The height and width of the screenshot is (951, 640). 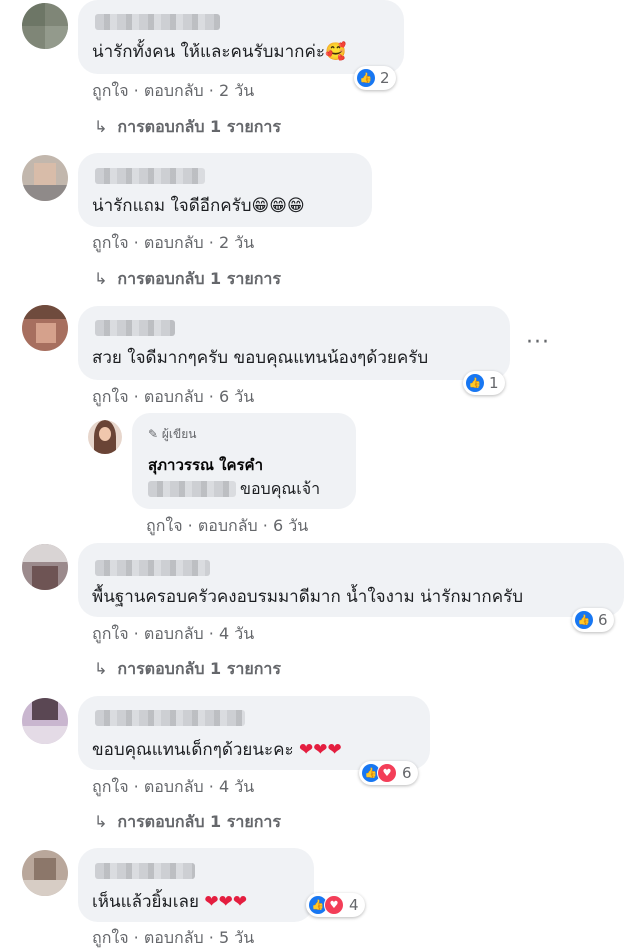 I want to click on comment-text: น่ารักทั้งคน ให้และคนรับมากค่ะ🥰, so click(x=219, y=52).